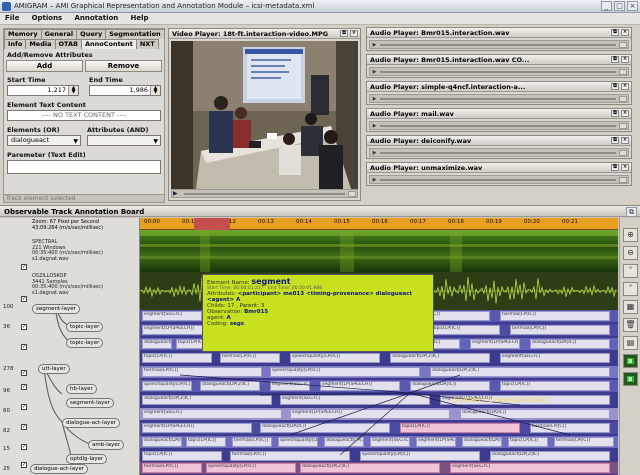 The image size is (640, 475). I want to click on remove-attribute-button: Remove, so click(123, 66).